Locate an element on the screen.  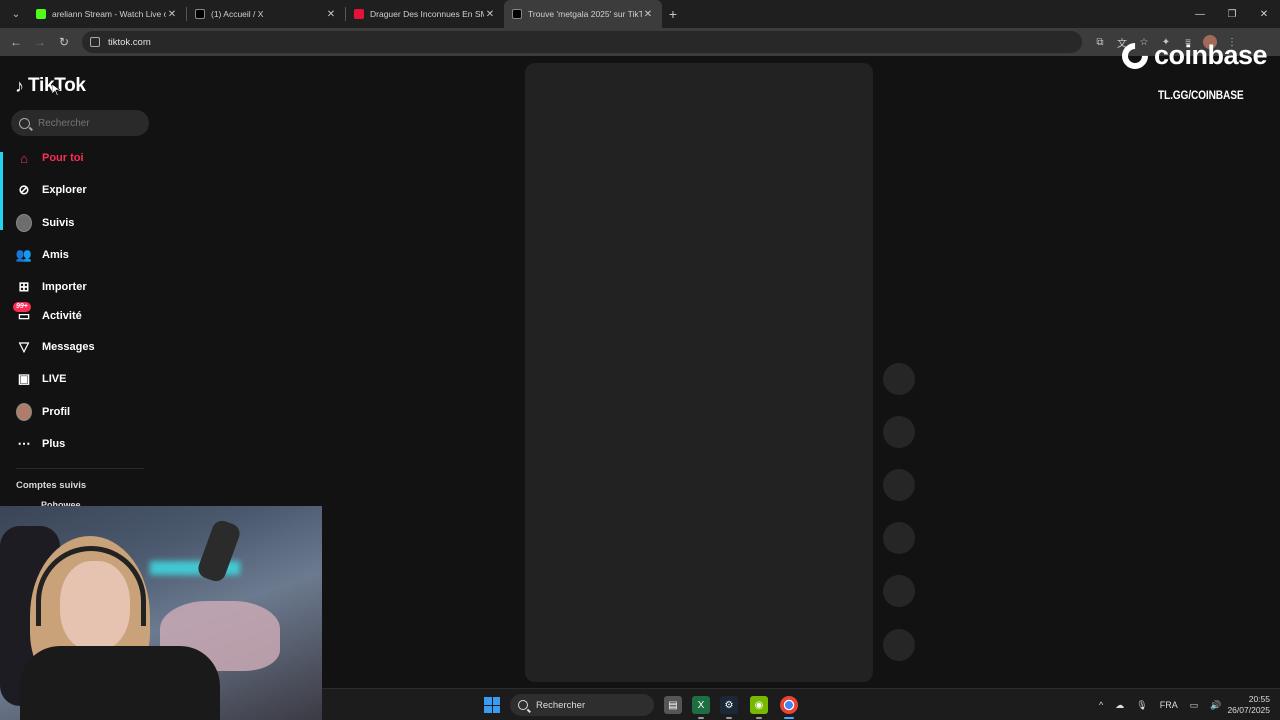
nav-label: Explorer is located at coordinates (64, 190).